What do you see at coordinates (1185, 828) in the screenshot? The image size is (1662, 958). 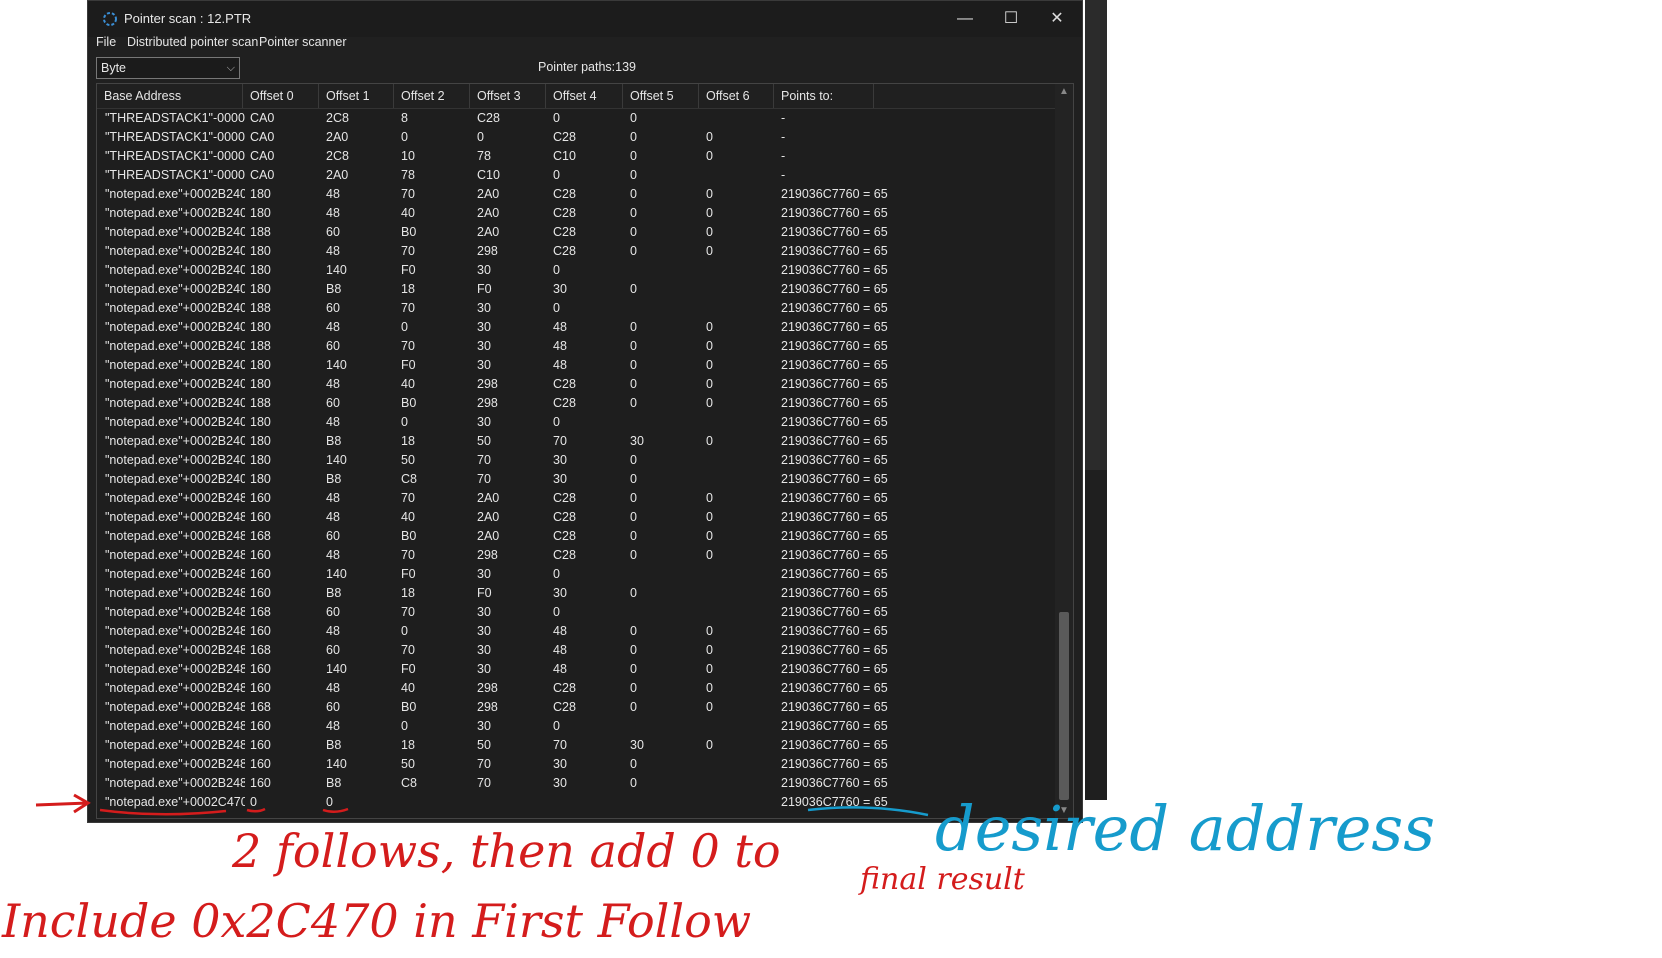 I see `annotation-desired-address: desired address` at bounding box center [1185, 828].